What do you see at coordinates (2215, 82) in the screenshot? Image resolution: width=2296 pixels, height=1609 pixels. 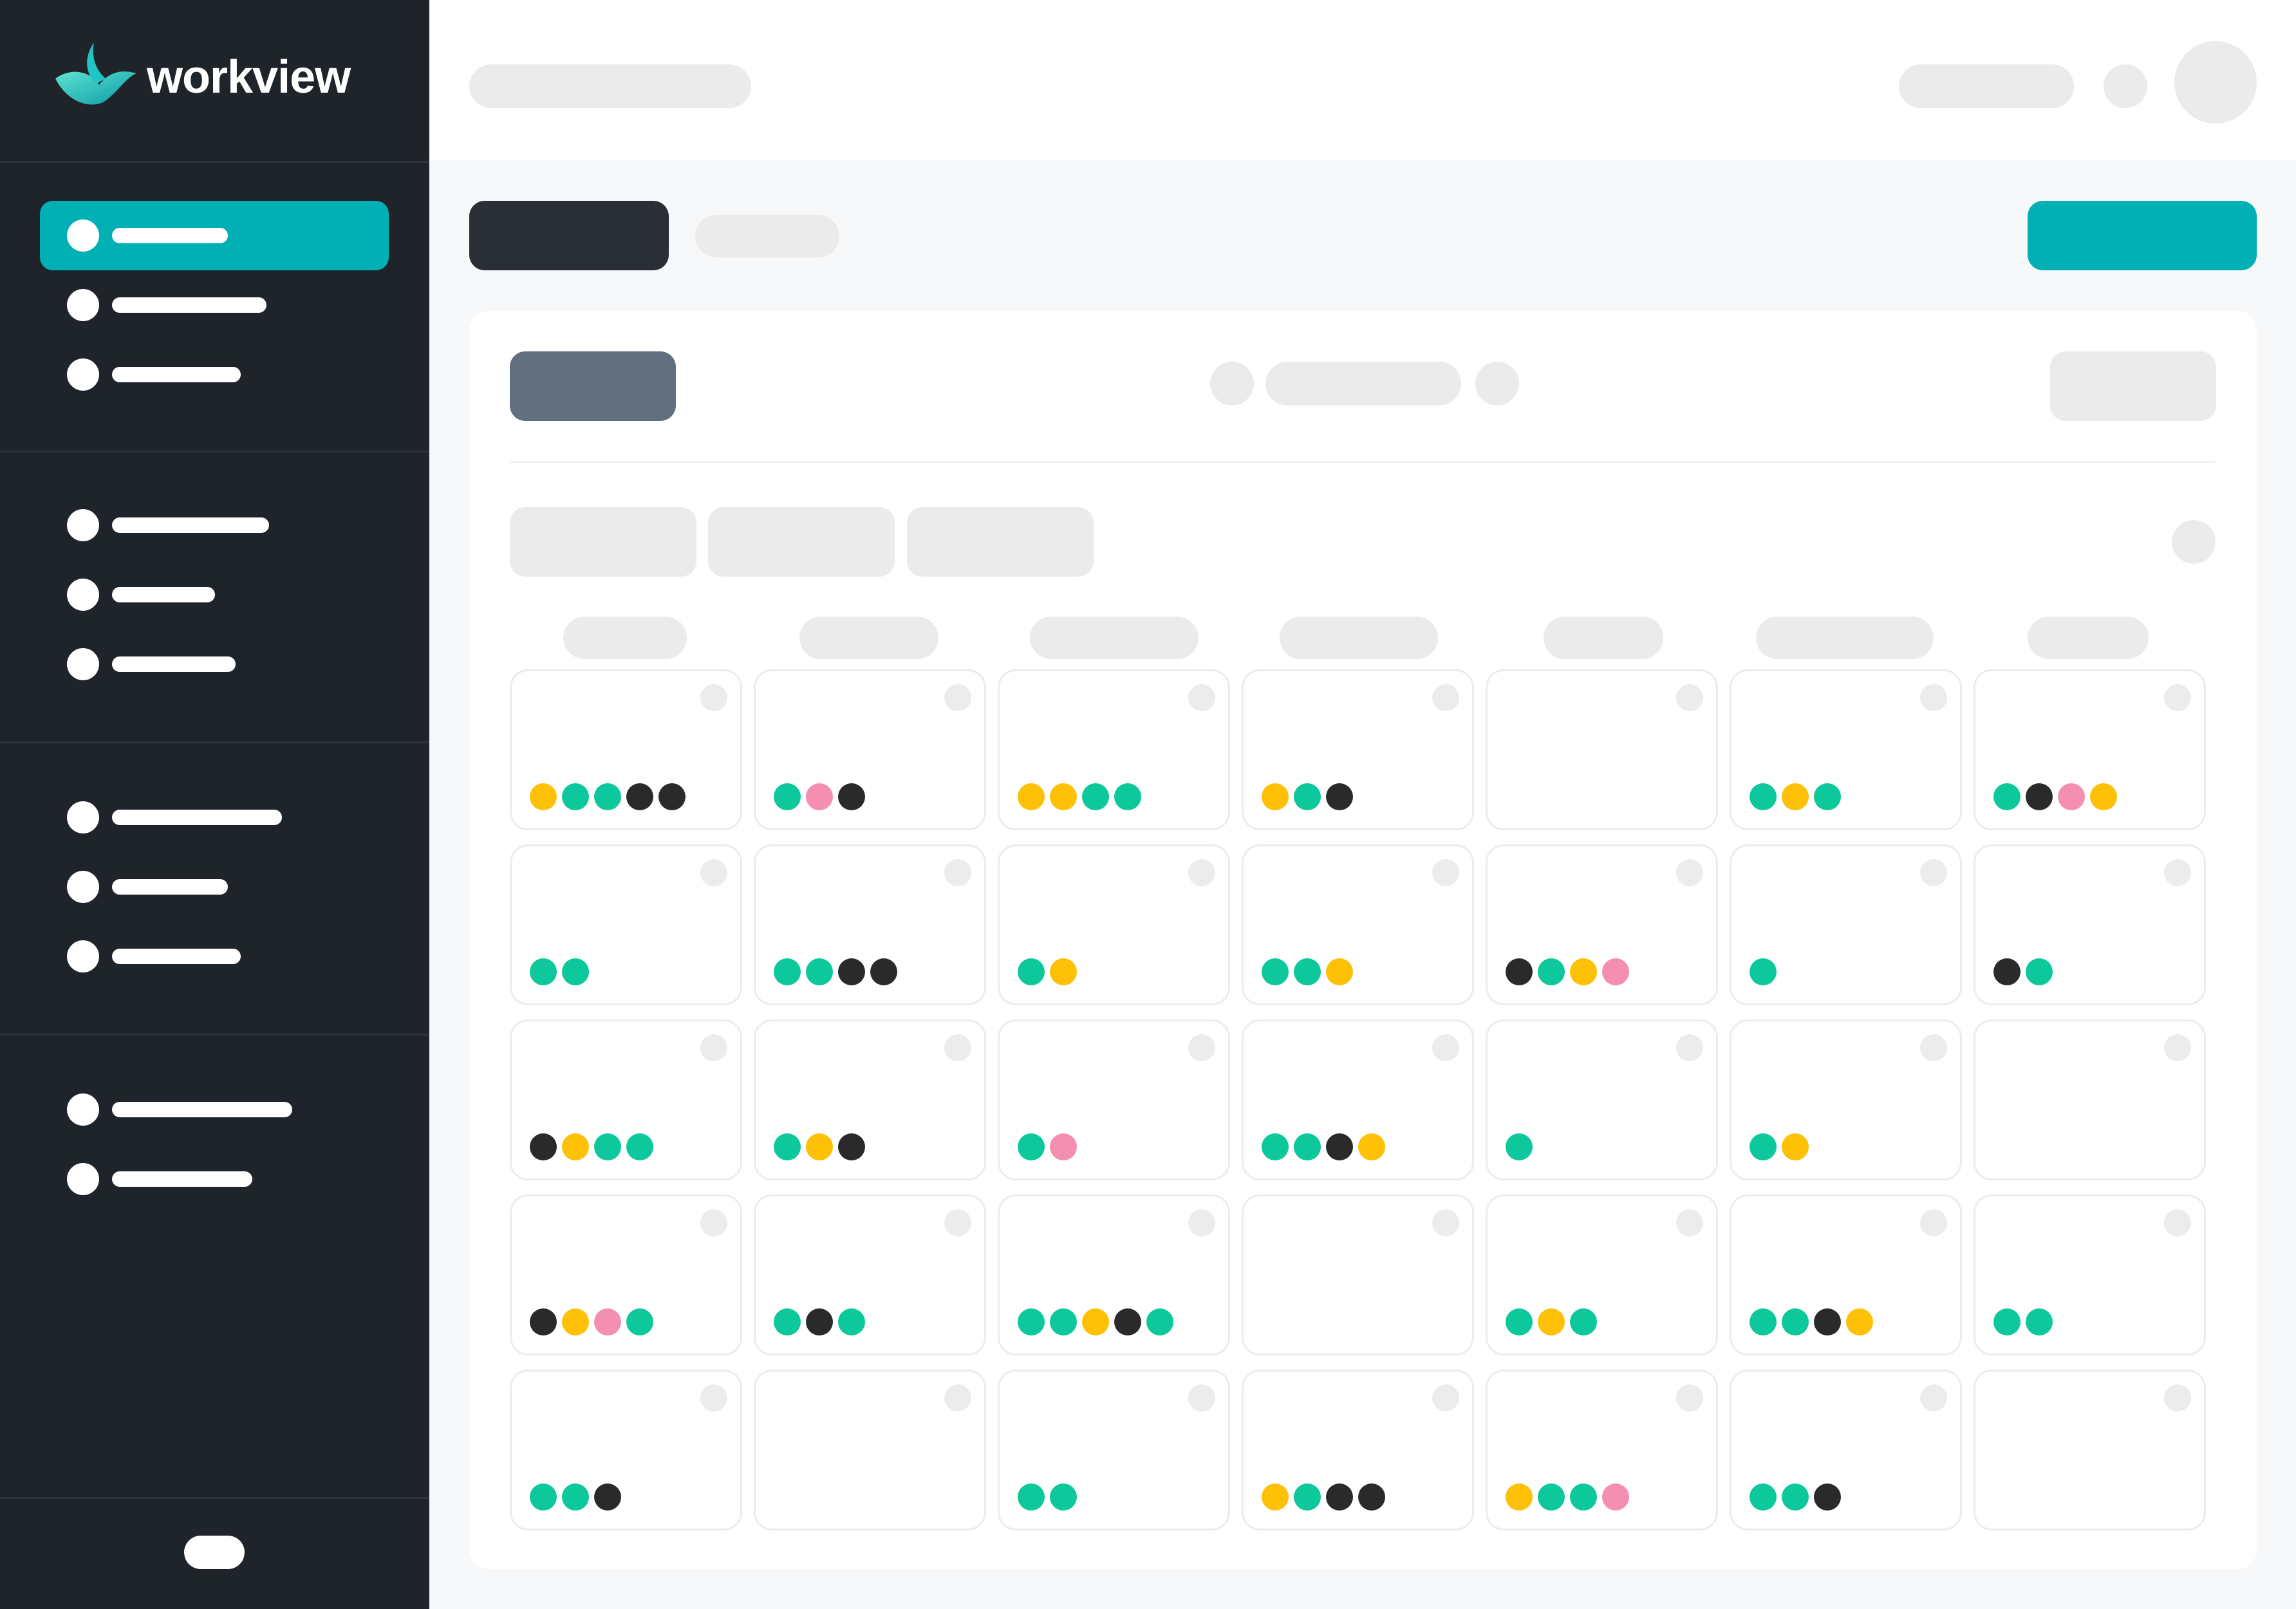 I see `avatar` at bounding box center [2215, 82].